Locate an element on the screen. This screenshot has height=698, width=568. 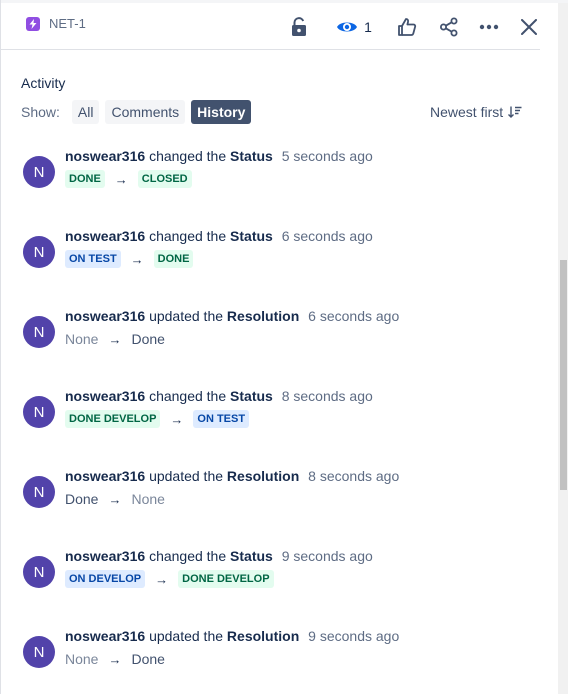
timestamp: 5 seconds ago is located at coordinates (327, 156).